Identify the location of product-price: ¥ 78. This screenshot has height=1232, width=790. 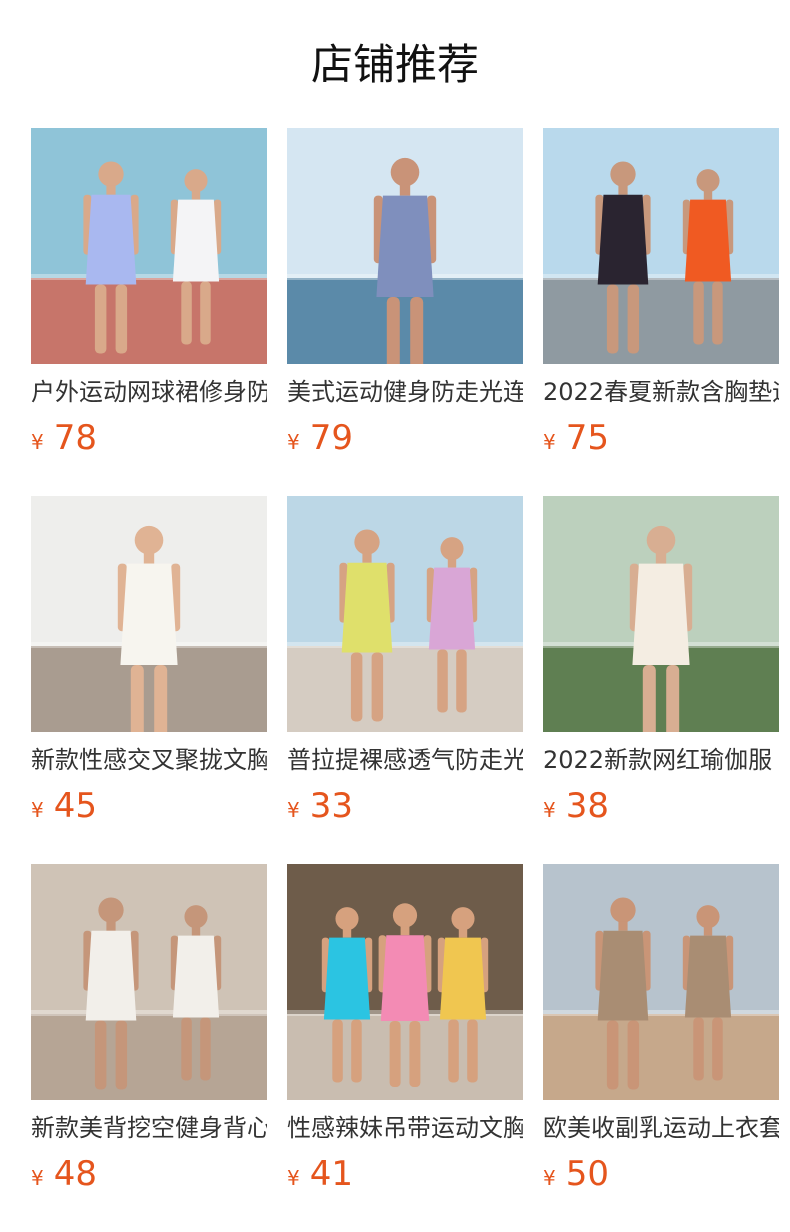
(64, 438).